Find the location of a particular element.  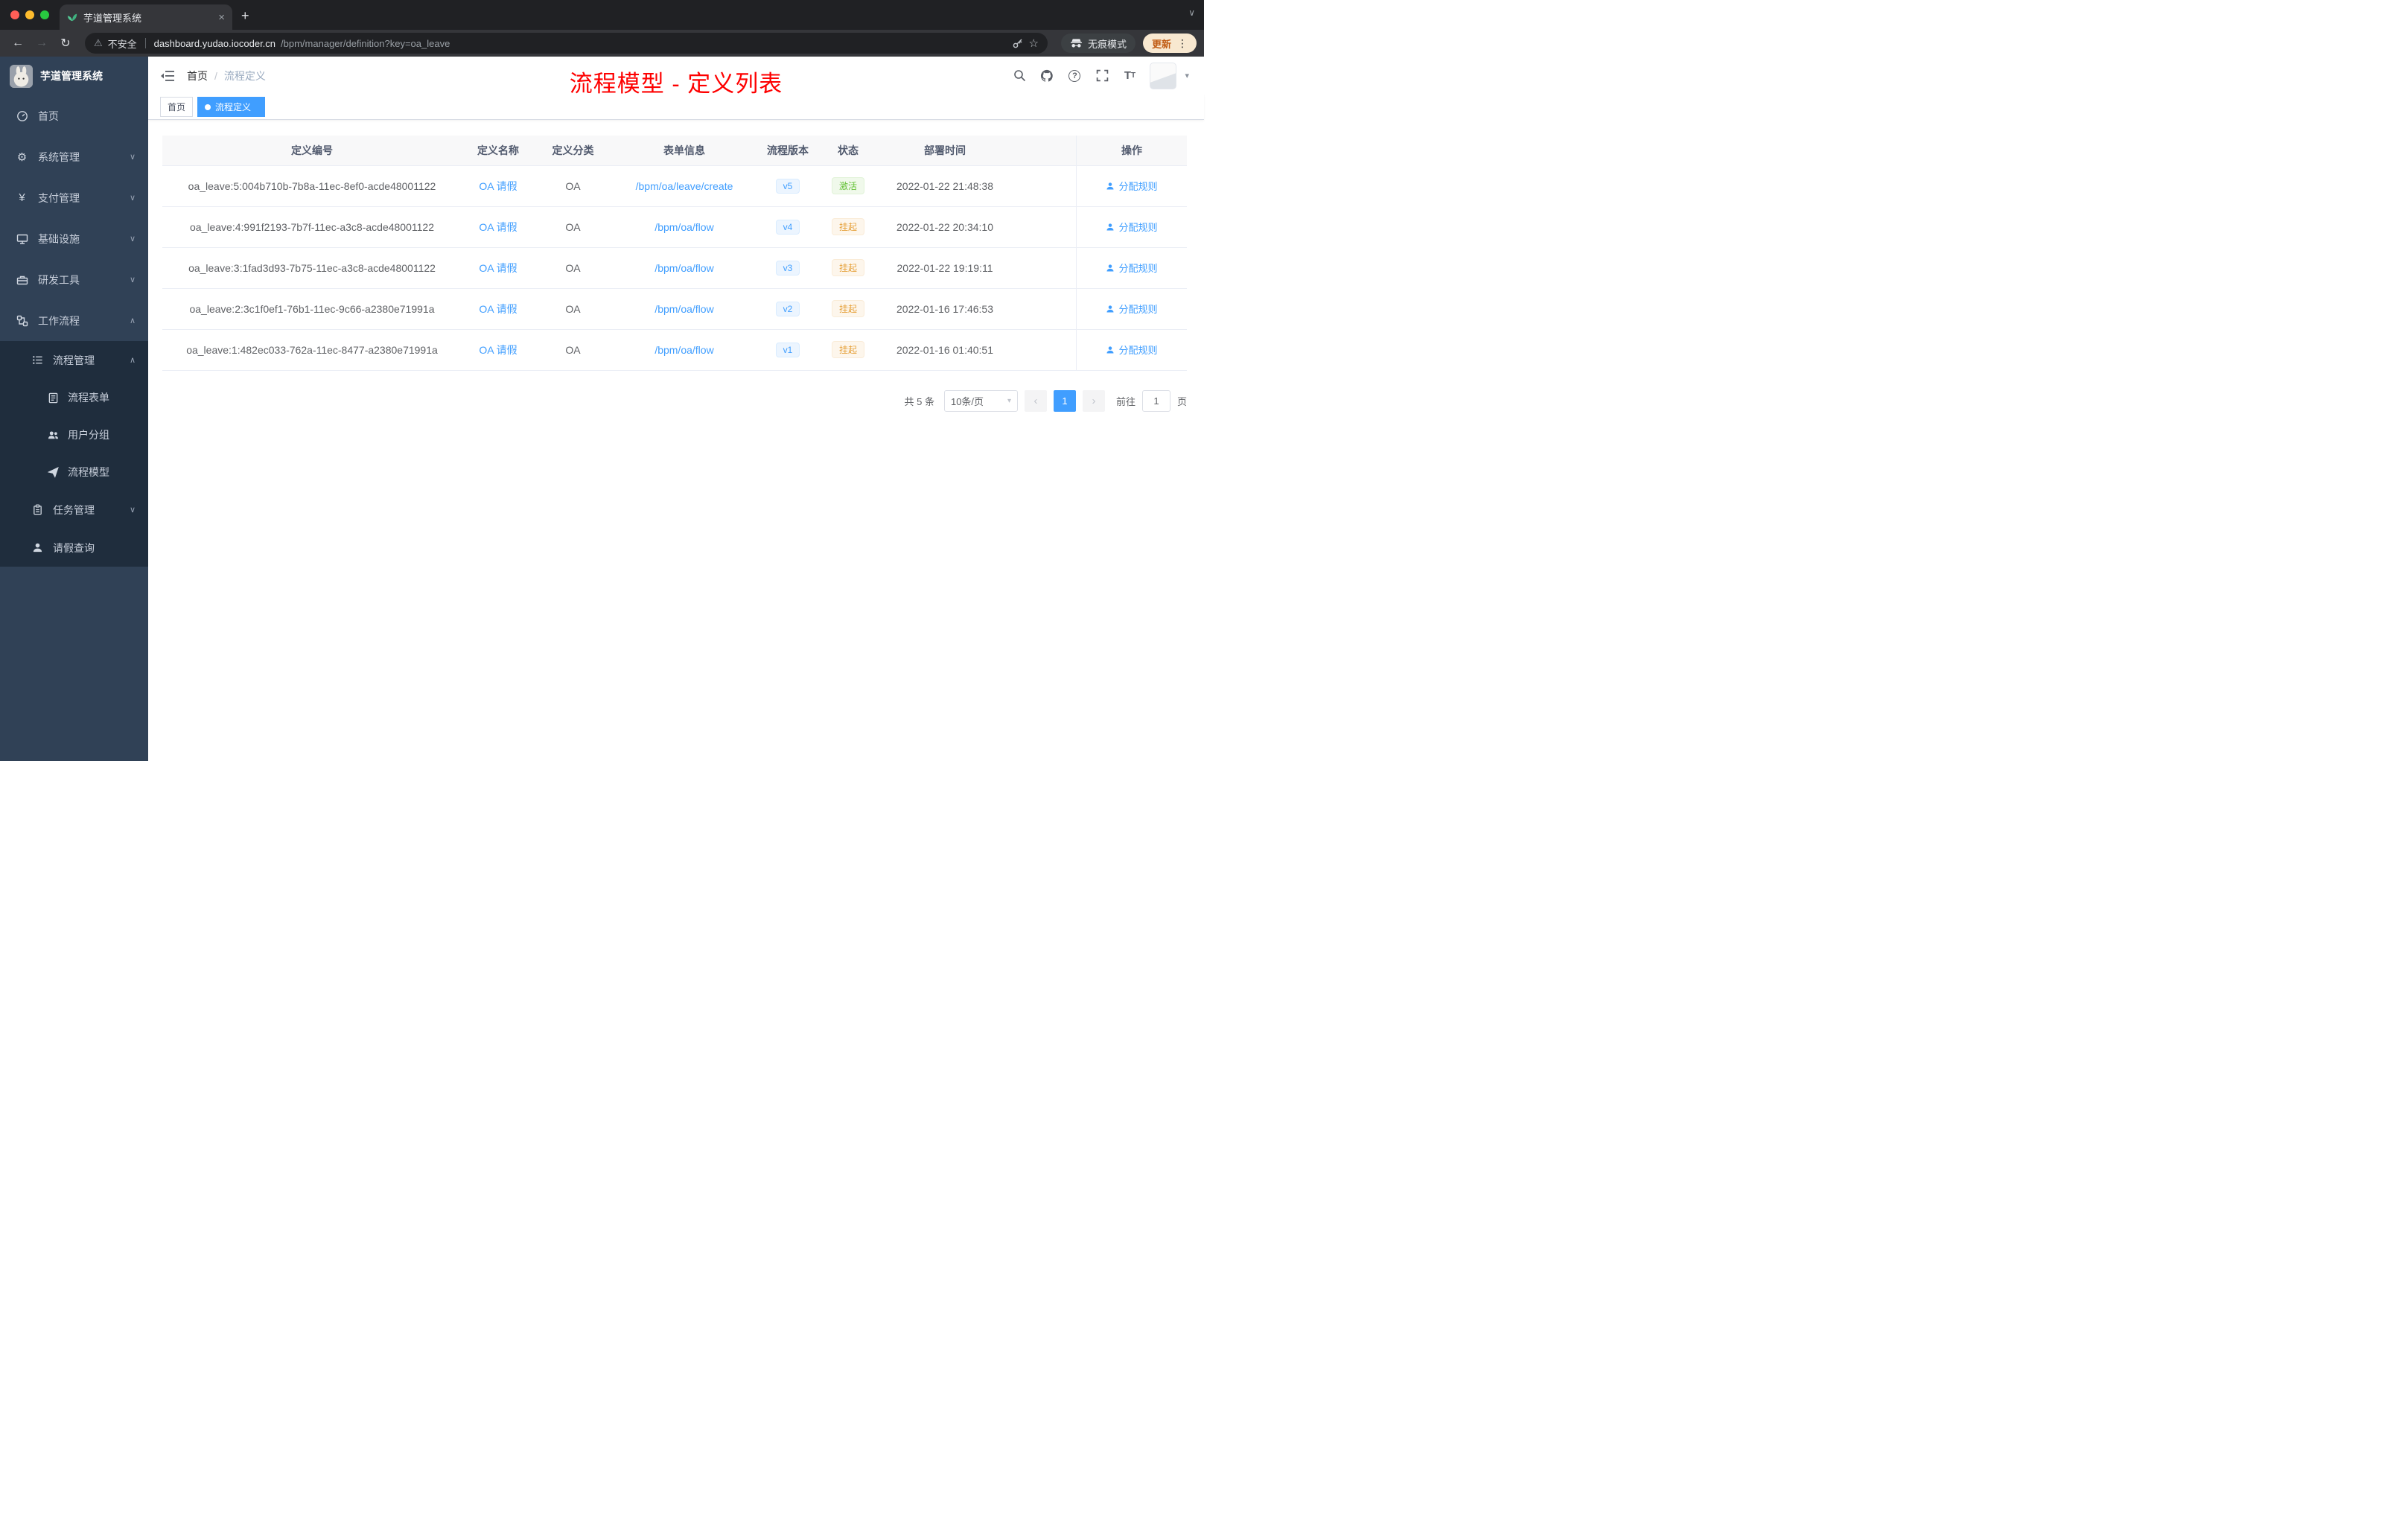

sidebar-item-leave-query: 请假查询 is located at coordinates (74, 548).